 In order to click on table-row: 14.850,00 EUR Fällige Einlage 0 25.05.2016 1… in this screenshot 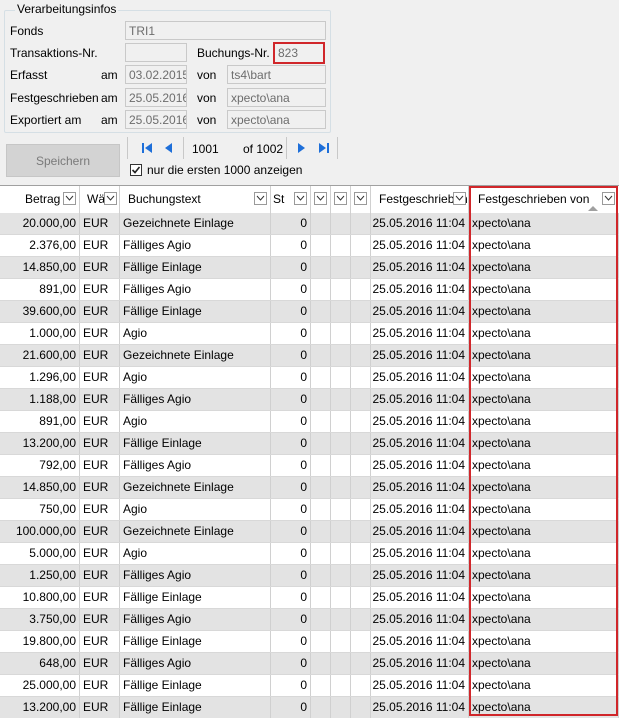, I will do `click(309, 268)`.